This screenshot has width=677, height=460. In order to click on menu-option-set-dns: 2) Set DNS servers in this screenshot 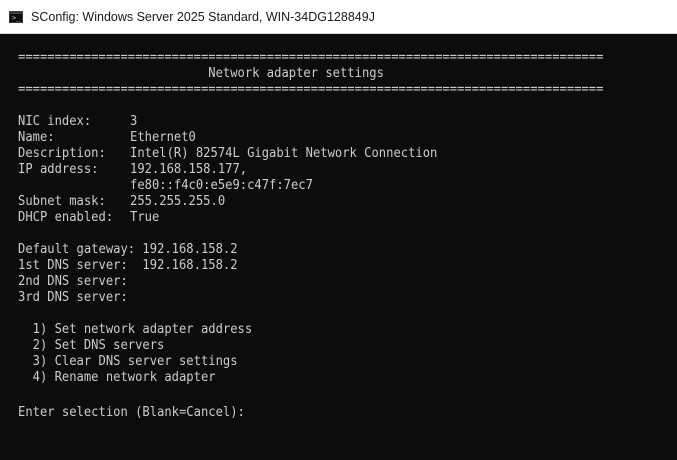, I will do `click(91, 345)`.